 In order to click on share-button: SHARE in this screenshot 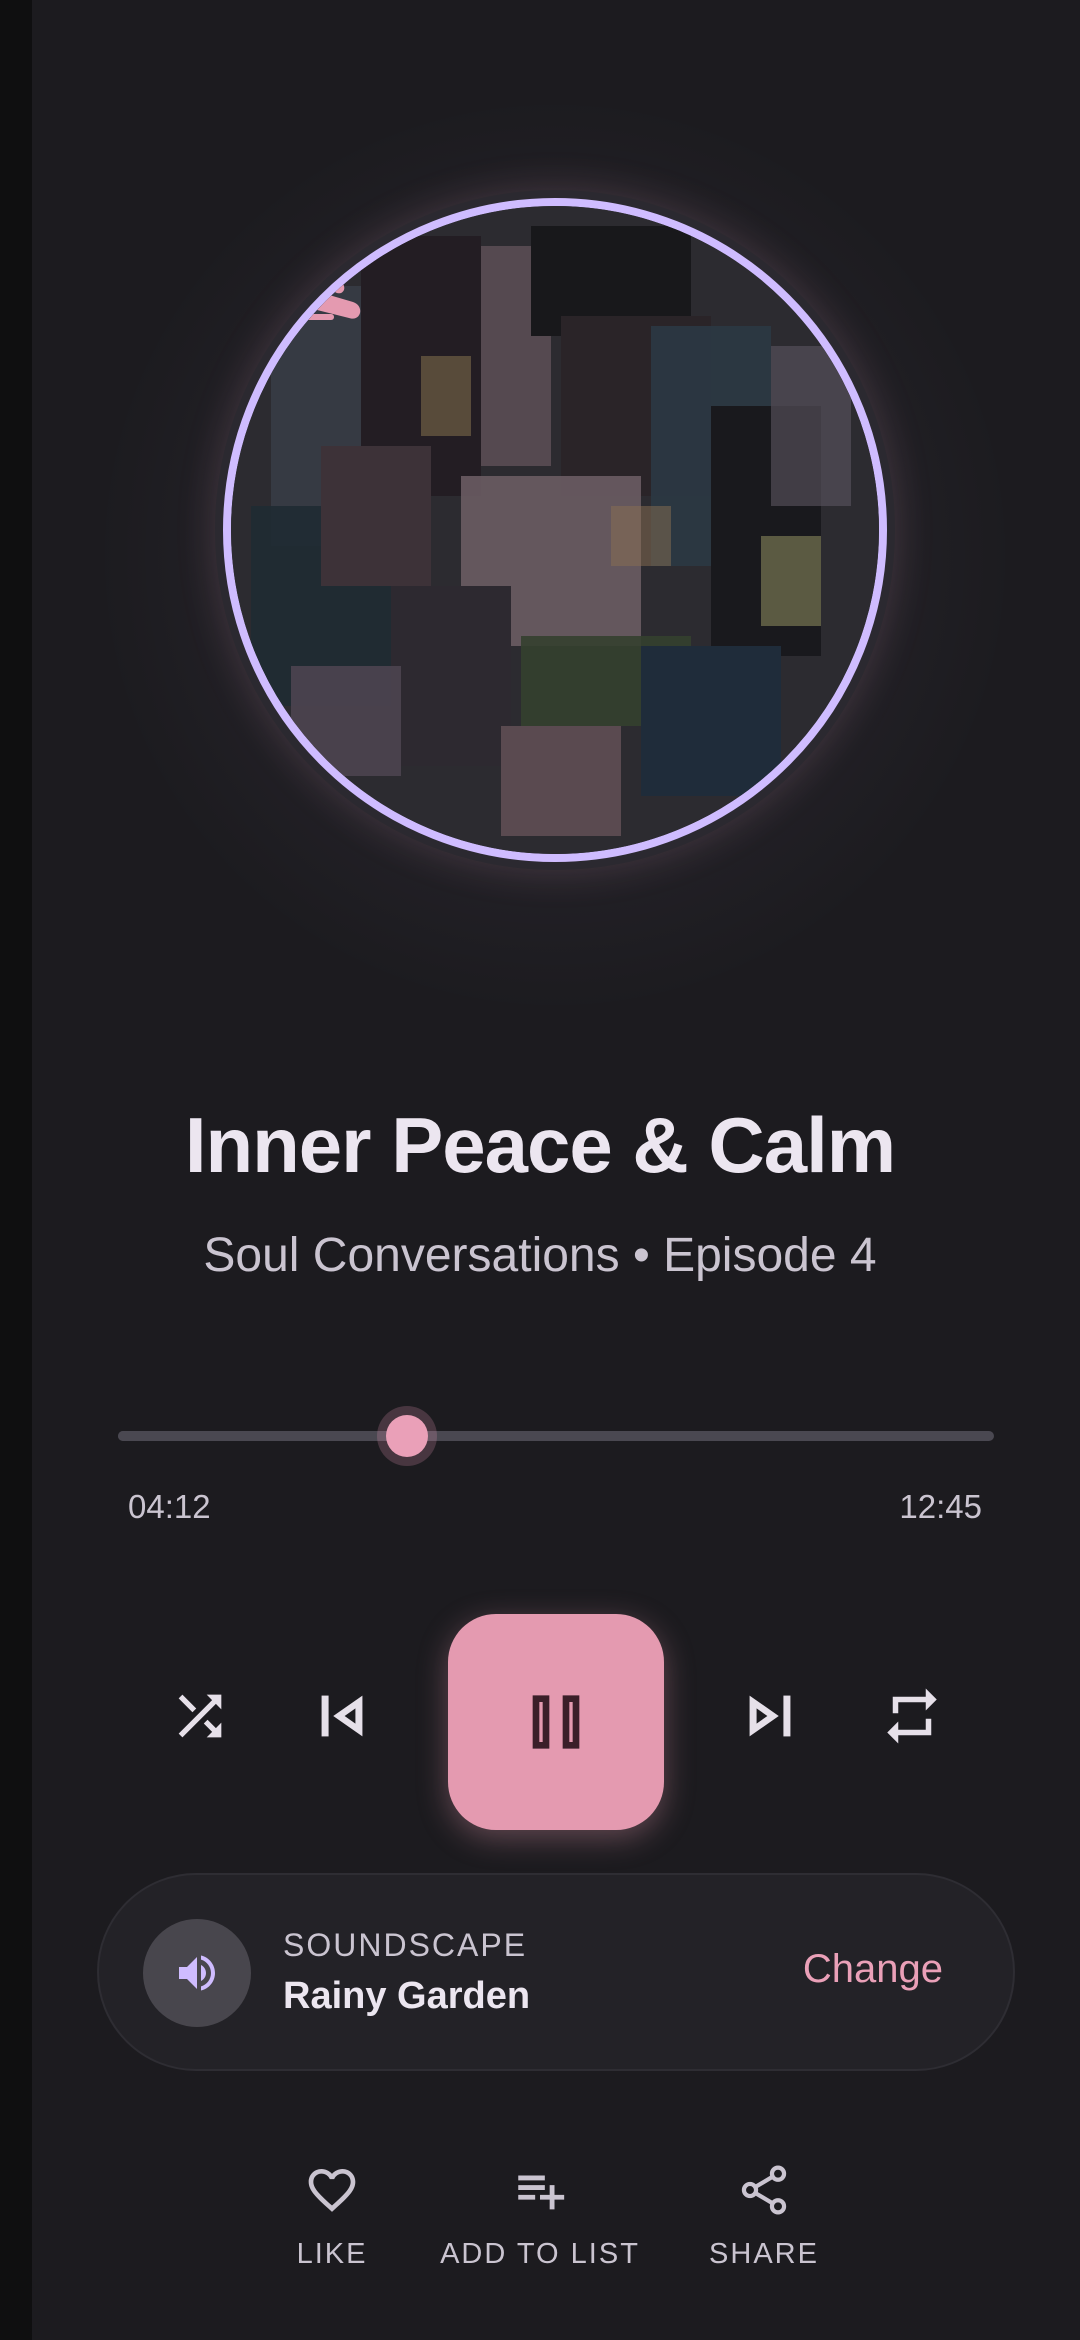, I will do `click(764, 2215)`.